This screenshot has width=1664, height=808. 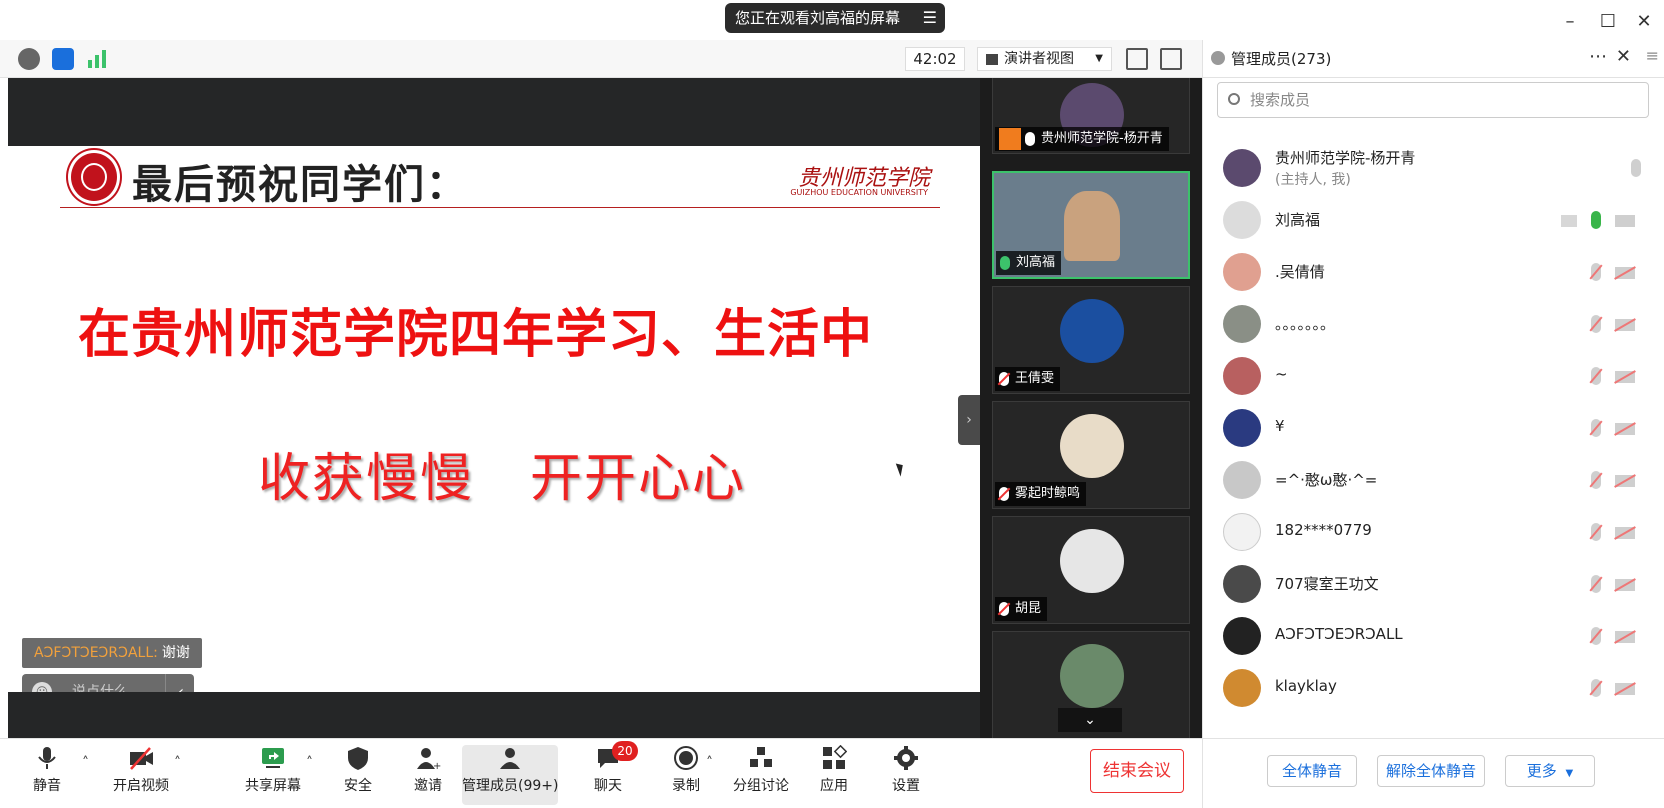 What do you see at coordinates (935, 59) in the screenshot?
I see `meeting-timer: 42:02` at bounding box center [935, 59].